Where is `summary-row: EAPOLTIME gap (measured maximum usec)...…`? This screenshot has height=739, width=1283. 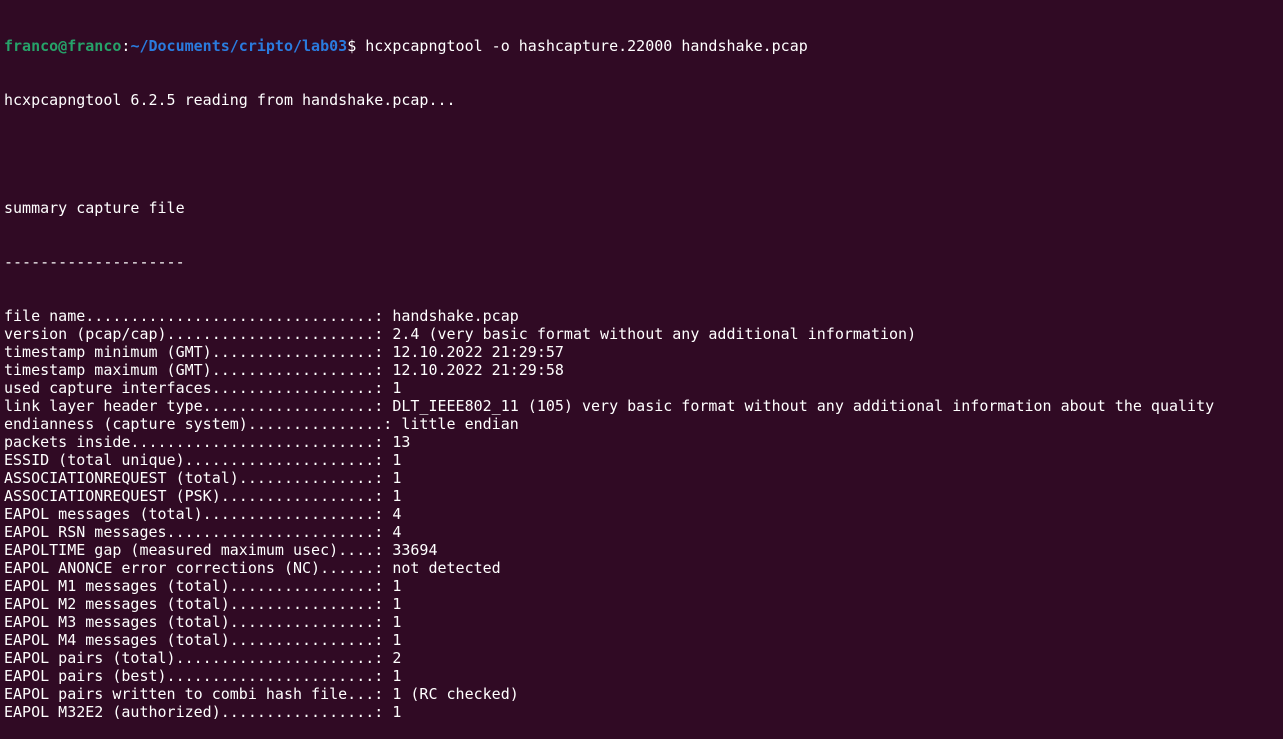
summary-row: EAPOLTIME gap (measured maximum usec)...… is located at coordinates (609, 550).